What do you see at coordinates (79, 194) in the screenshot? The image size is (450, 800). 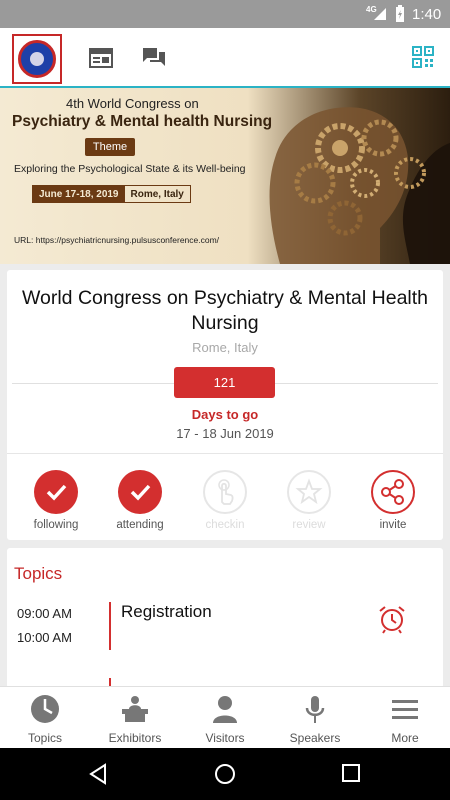 I see `banner-dates: June 17-18, 2019` at bounding box center [79, 194].